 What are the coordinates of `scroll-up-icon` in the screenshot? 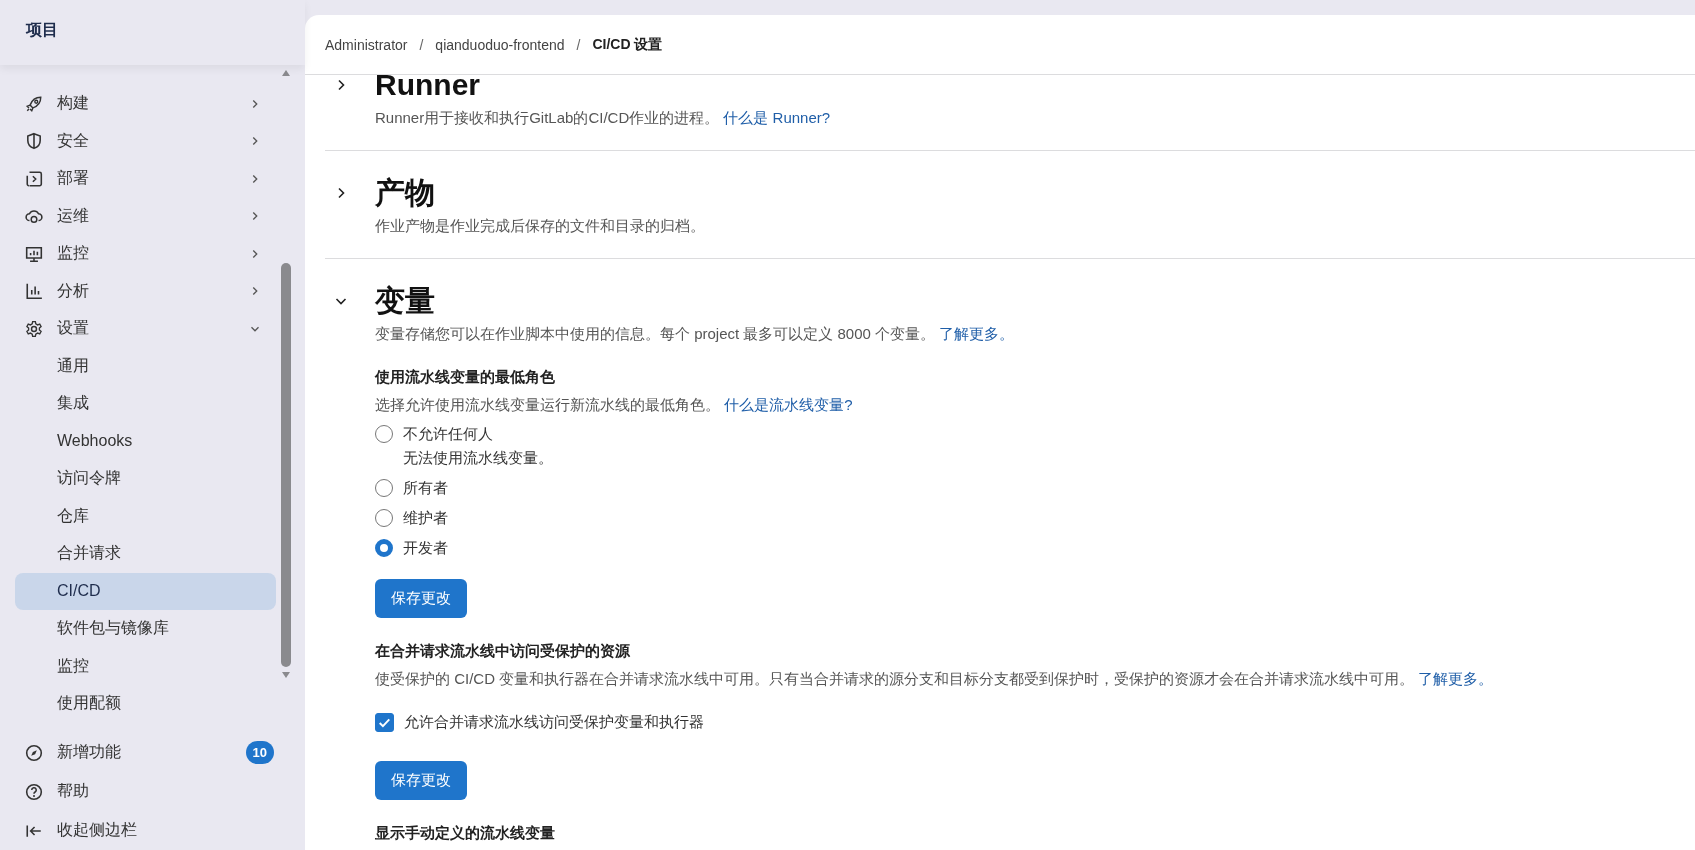 It's located at (286, 73).